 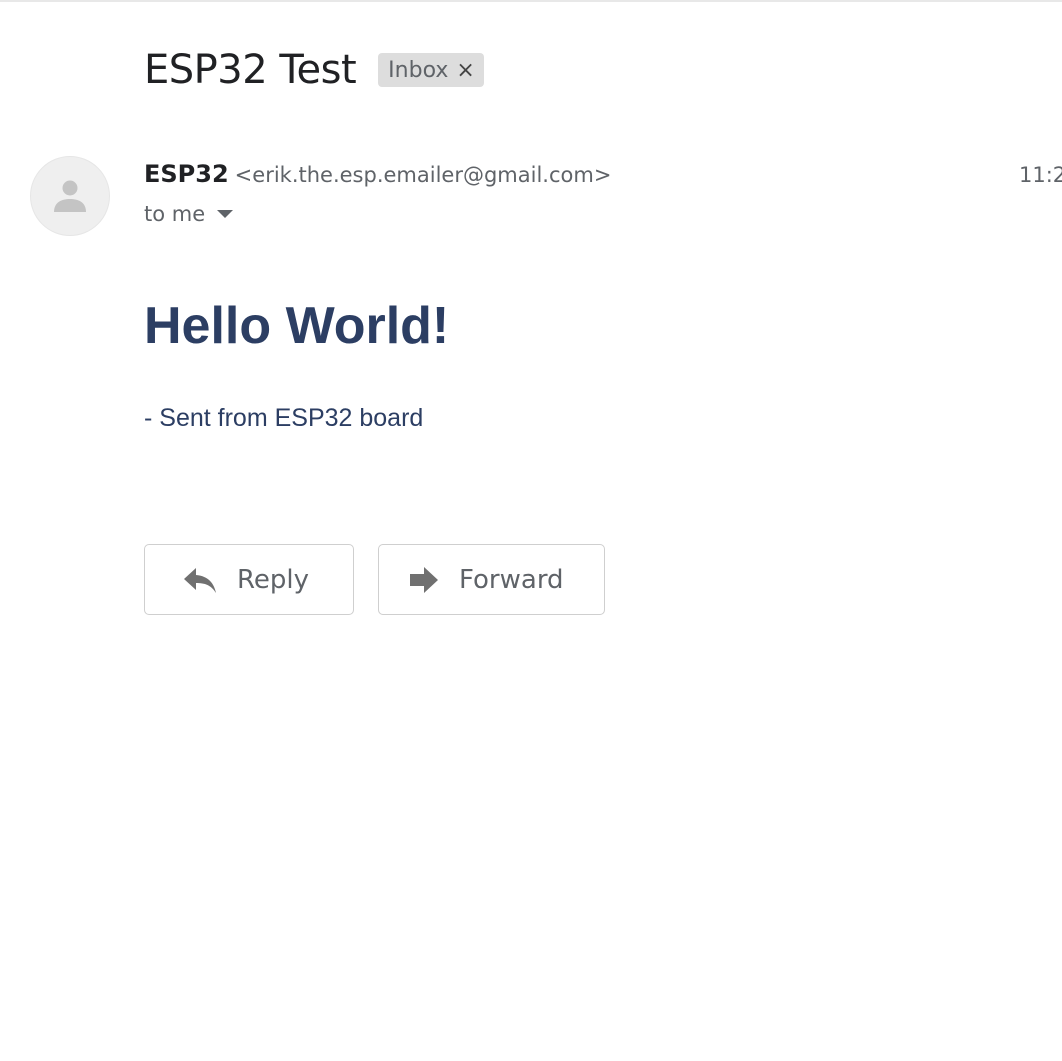 I want to click on forward-button: Forward, so click(x=491, y=579).